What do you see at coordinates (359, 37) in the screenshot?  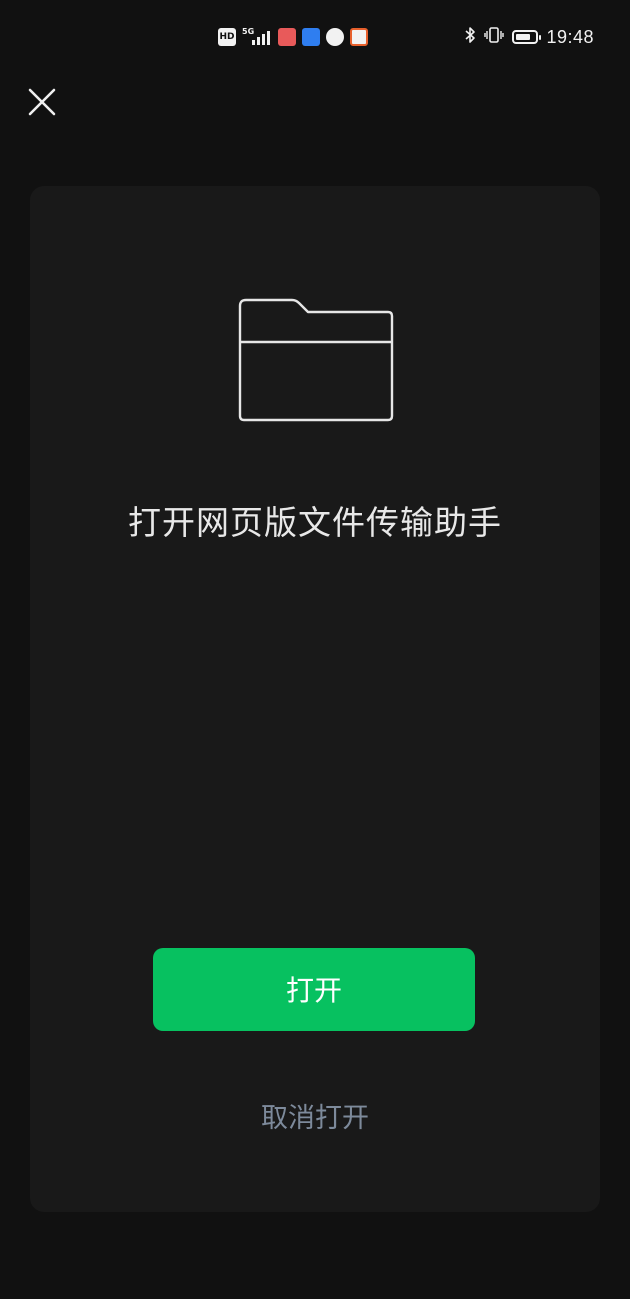 I see `app-orange-icon` at bounding box center [359, 37].